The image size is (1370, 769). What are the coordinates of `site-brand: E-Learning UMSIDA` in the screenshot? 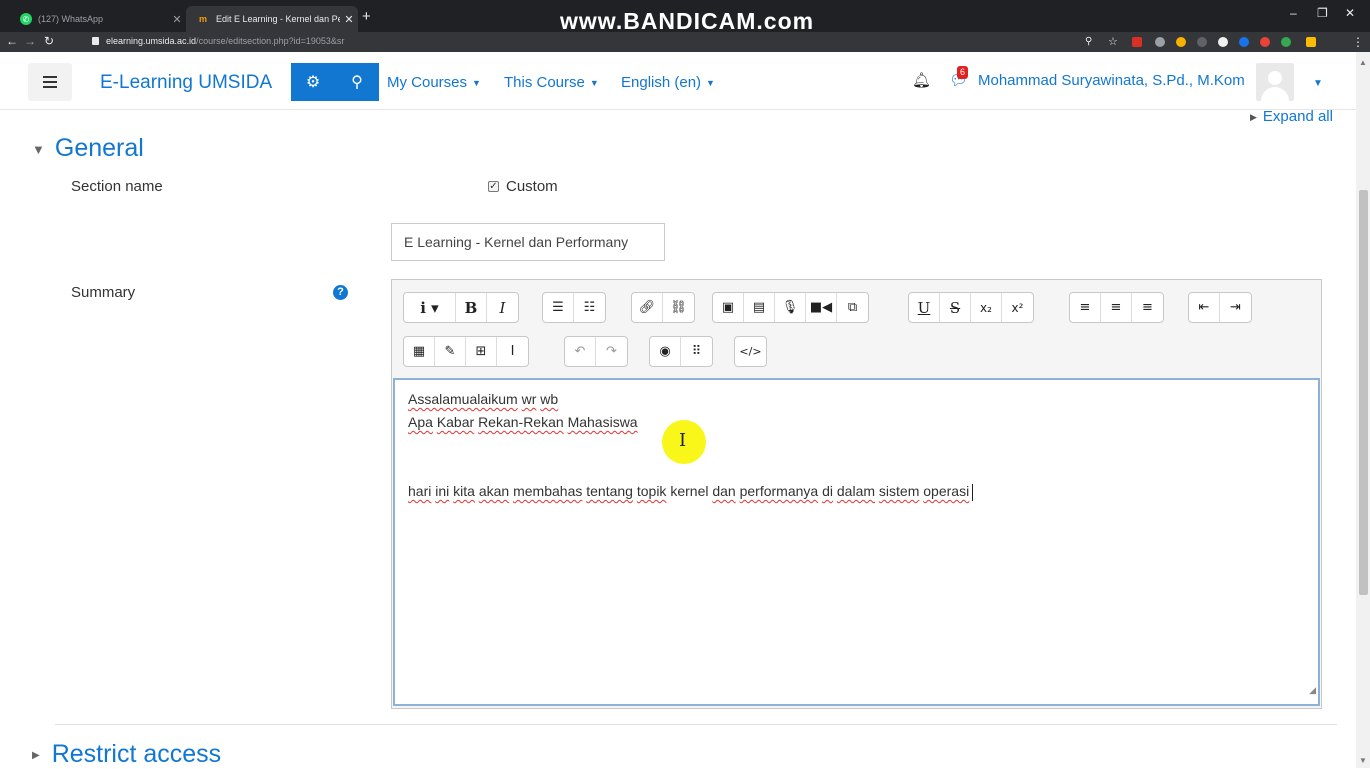 It's located at (186, 83).